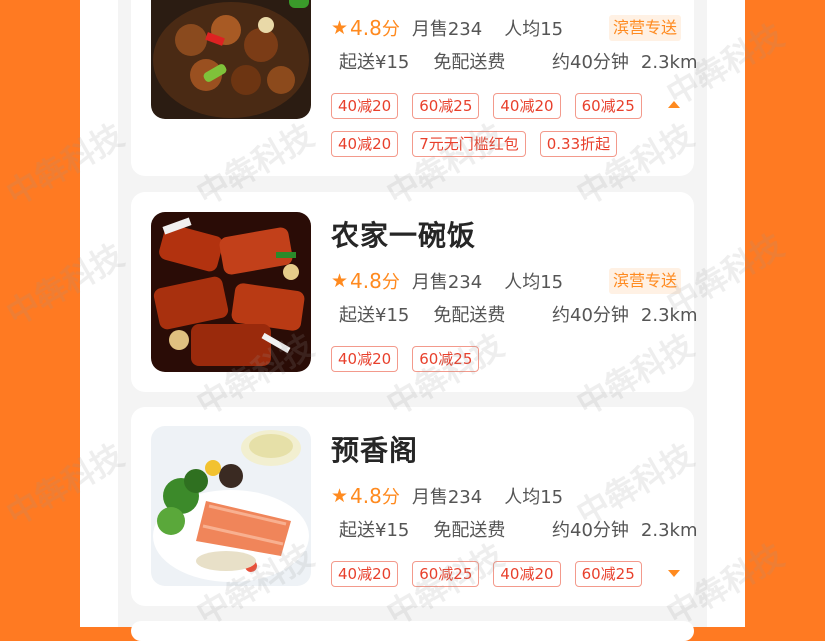 This screenshot has height=641, width=825. I want to click on promo-tags: 40减20 60减25, so click(412, 359).